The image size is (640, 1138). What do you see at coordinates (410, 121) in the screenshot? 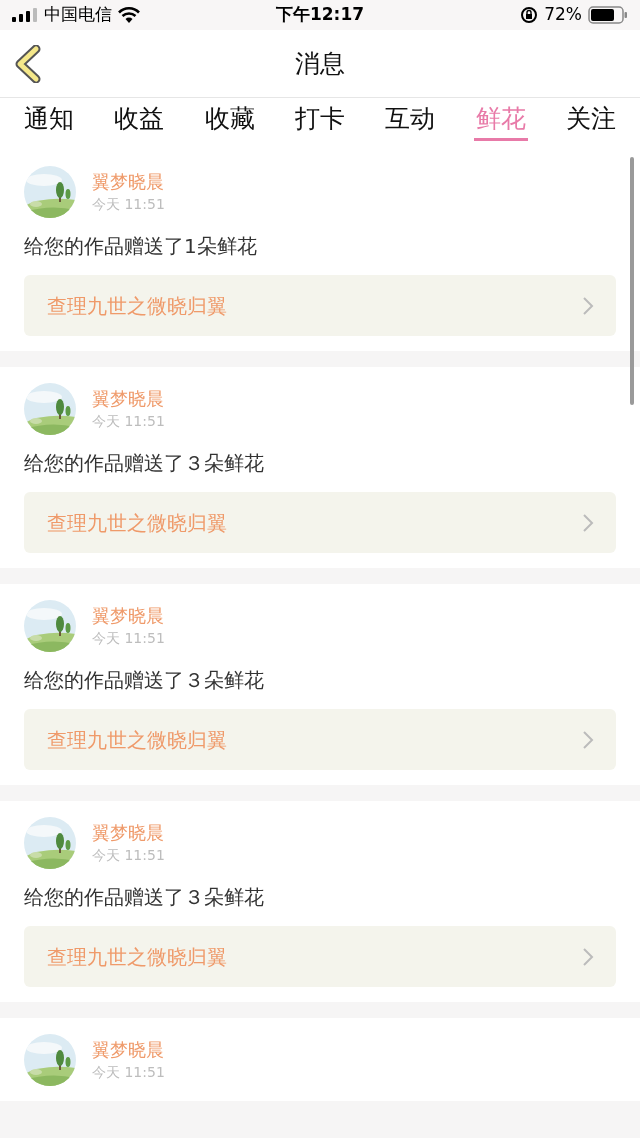
I see `tab: 互动` at bounding box center [410, 121].